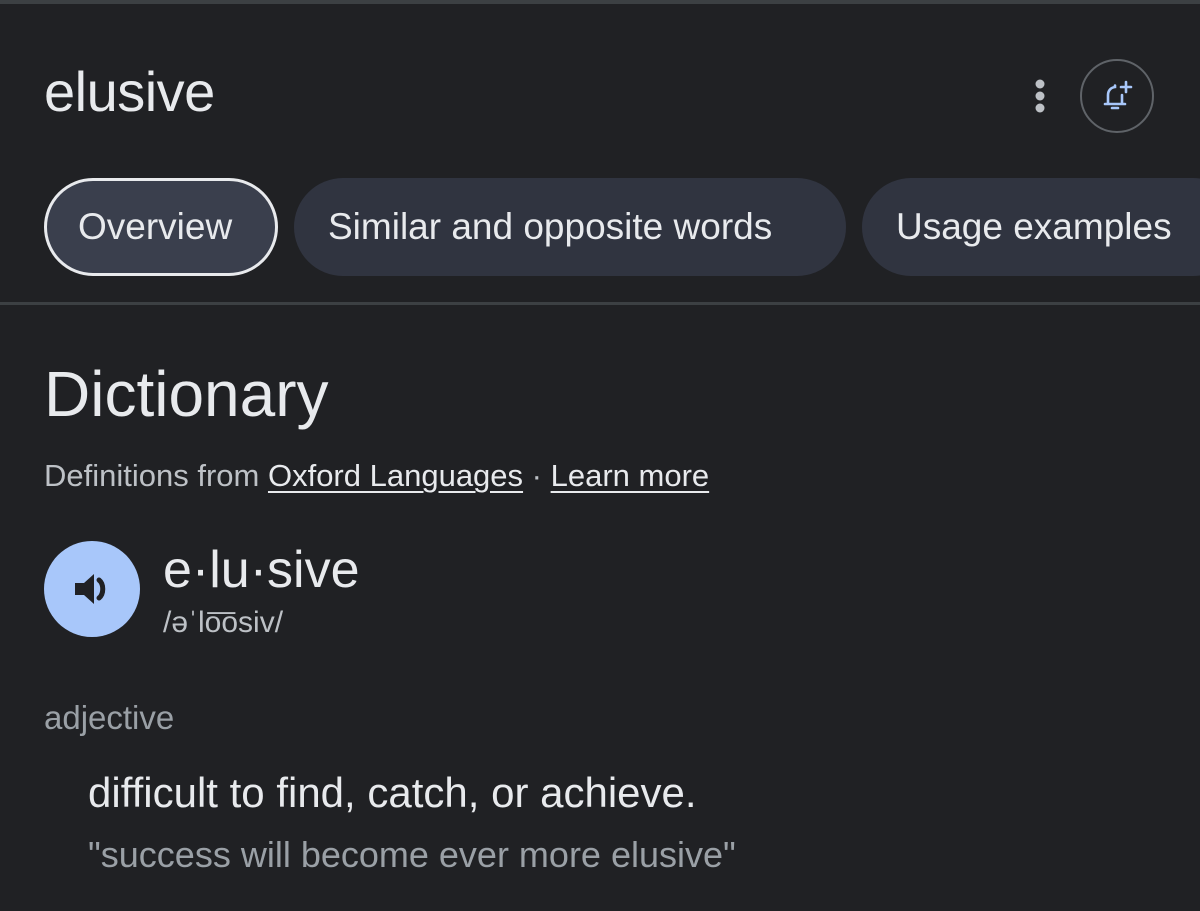 The image size is (1200, 911). I want to click on part-of-speech: adjective, so click(109, 717).